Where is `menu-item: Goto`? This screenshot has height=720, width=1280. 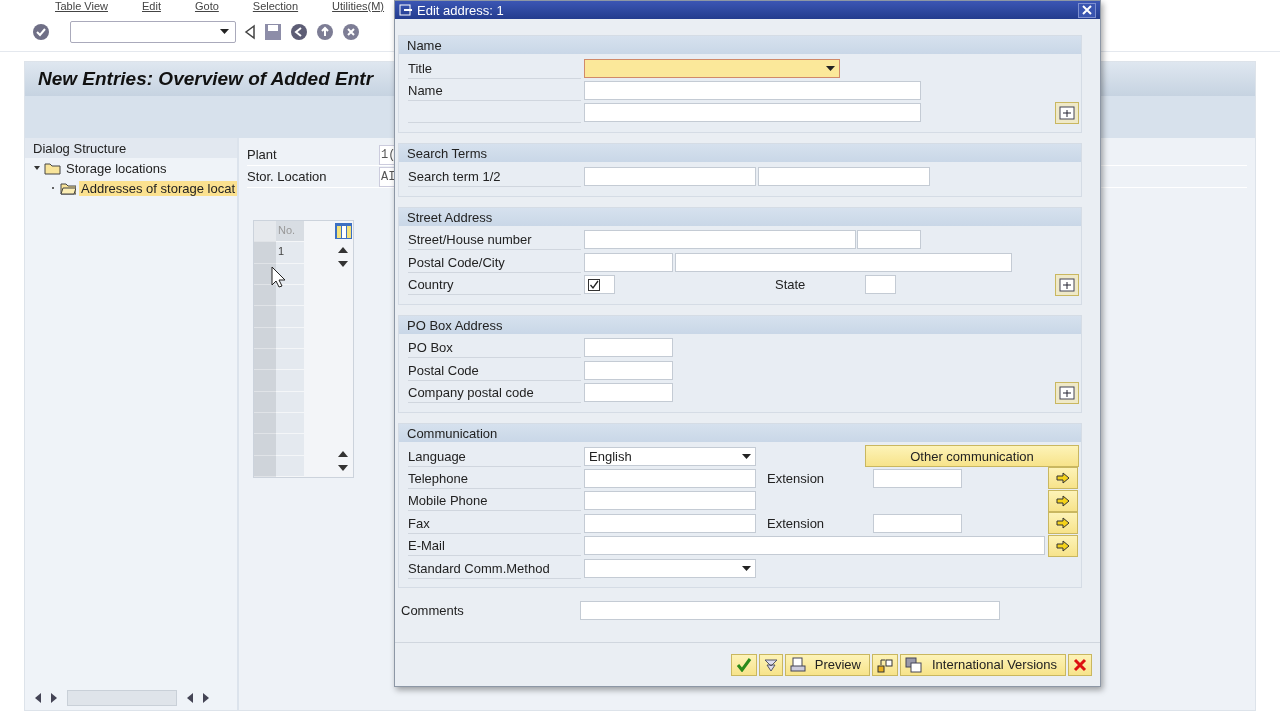
menu-item: Goto is located at coordinates (206, 6).